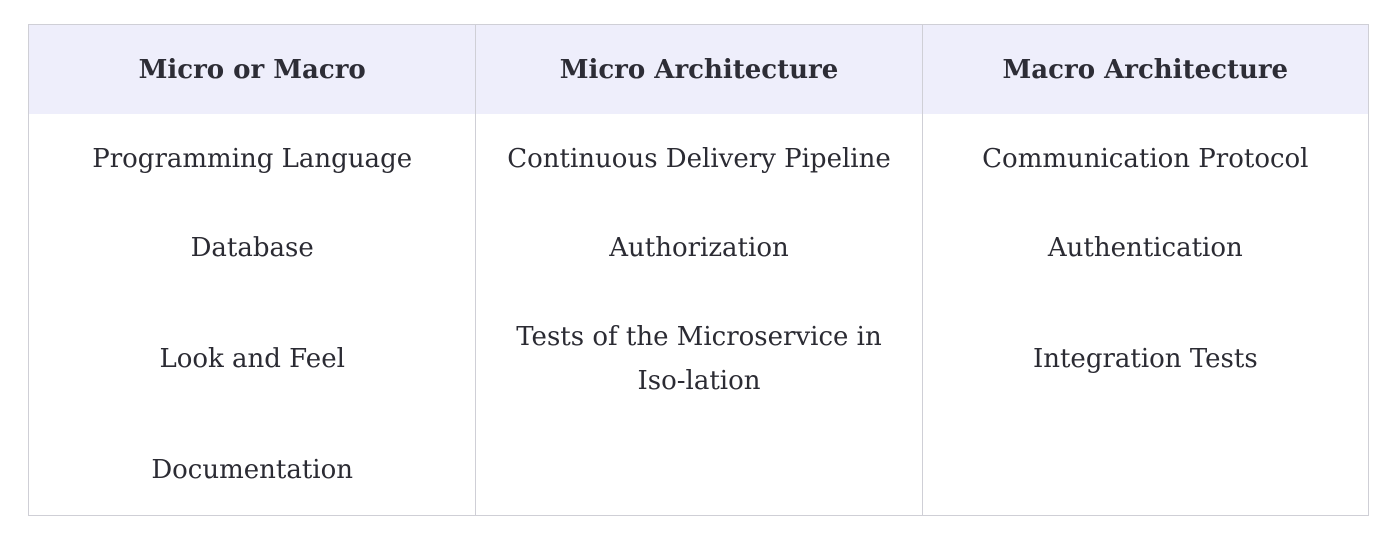 The width and height of the screenshot is (1400, 546). I want to click on table-cell: Integration Tests, so click(1145, 359).